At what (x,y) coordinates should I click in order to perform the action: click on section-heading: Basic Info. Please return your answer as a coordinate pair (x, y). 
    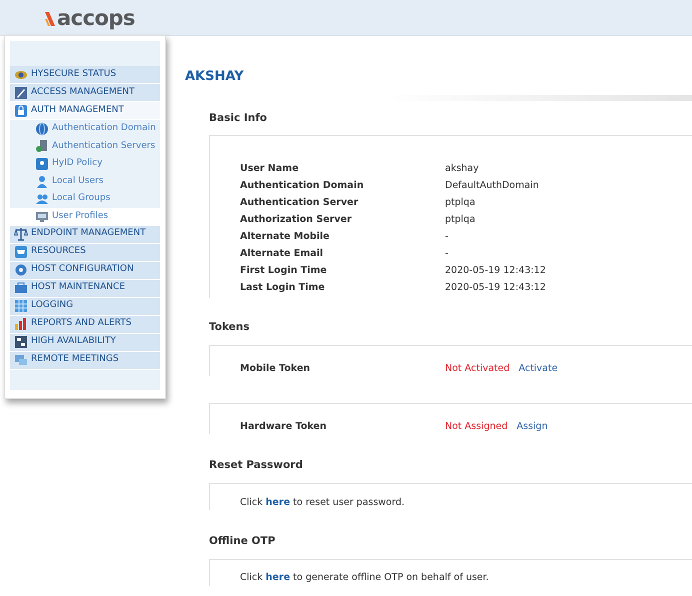
    Looking at the image, I should click on (238, 118).